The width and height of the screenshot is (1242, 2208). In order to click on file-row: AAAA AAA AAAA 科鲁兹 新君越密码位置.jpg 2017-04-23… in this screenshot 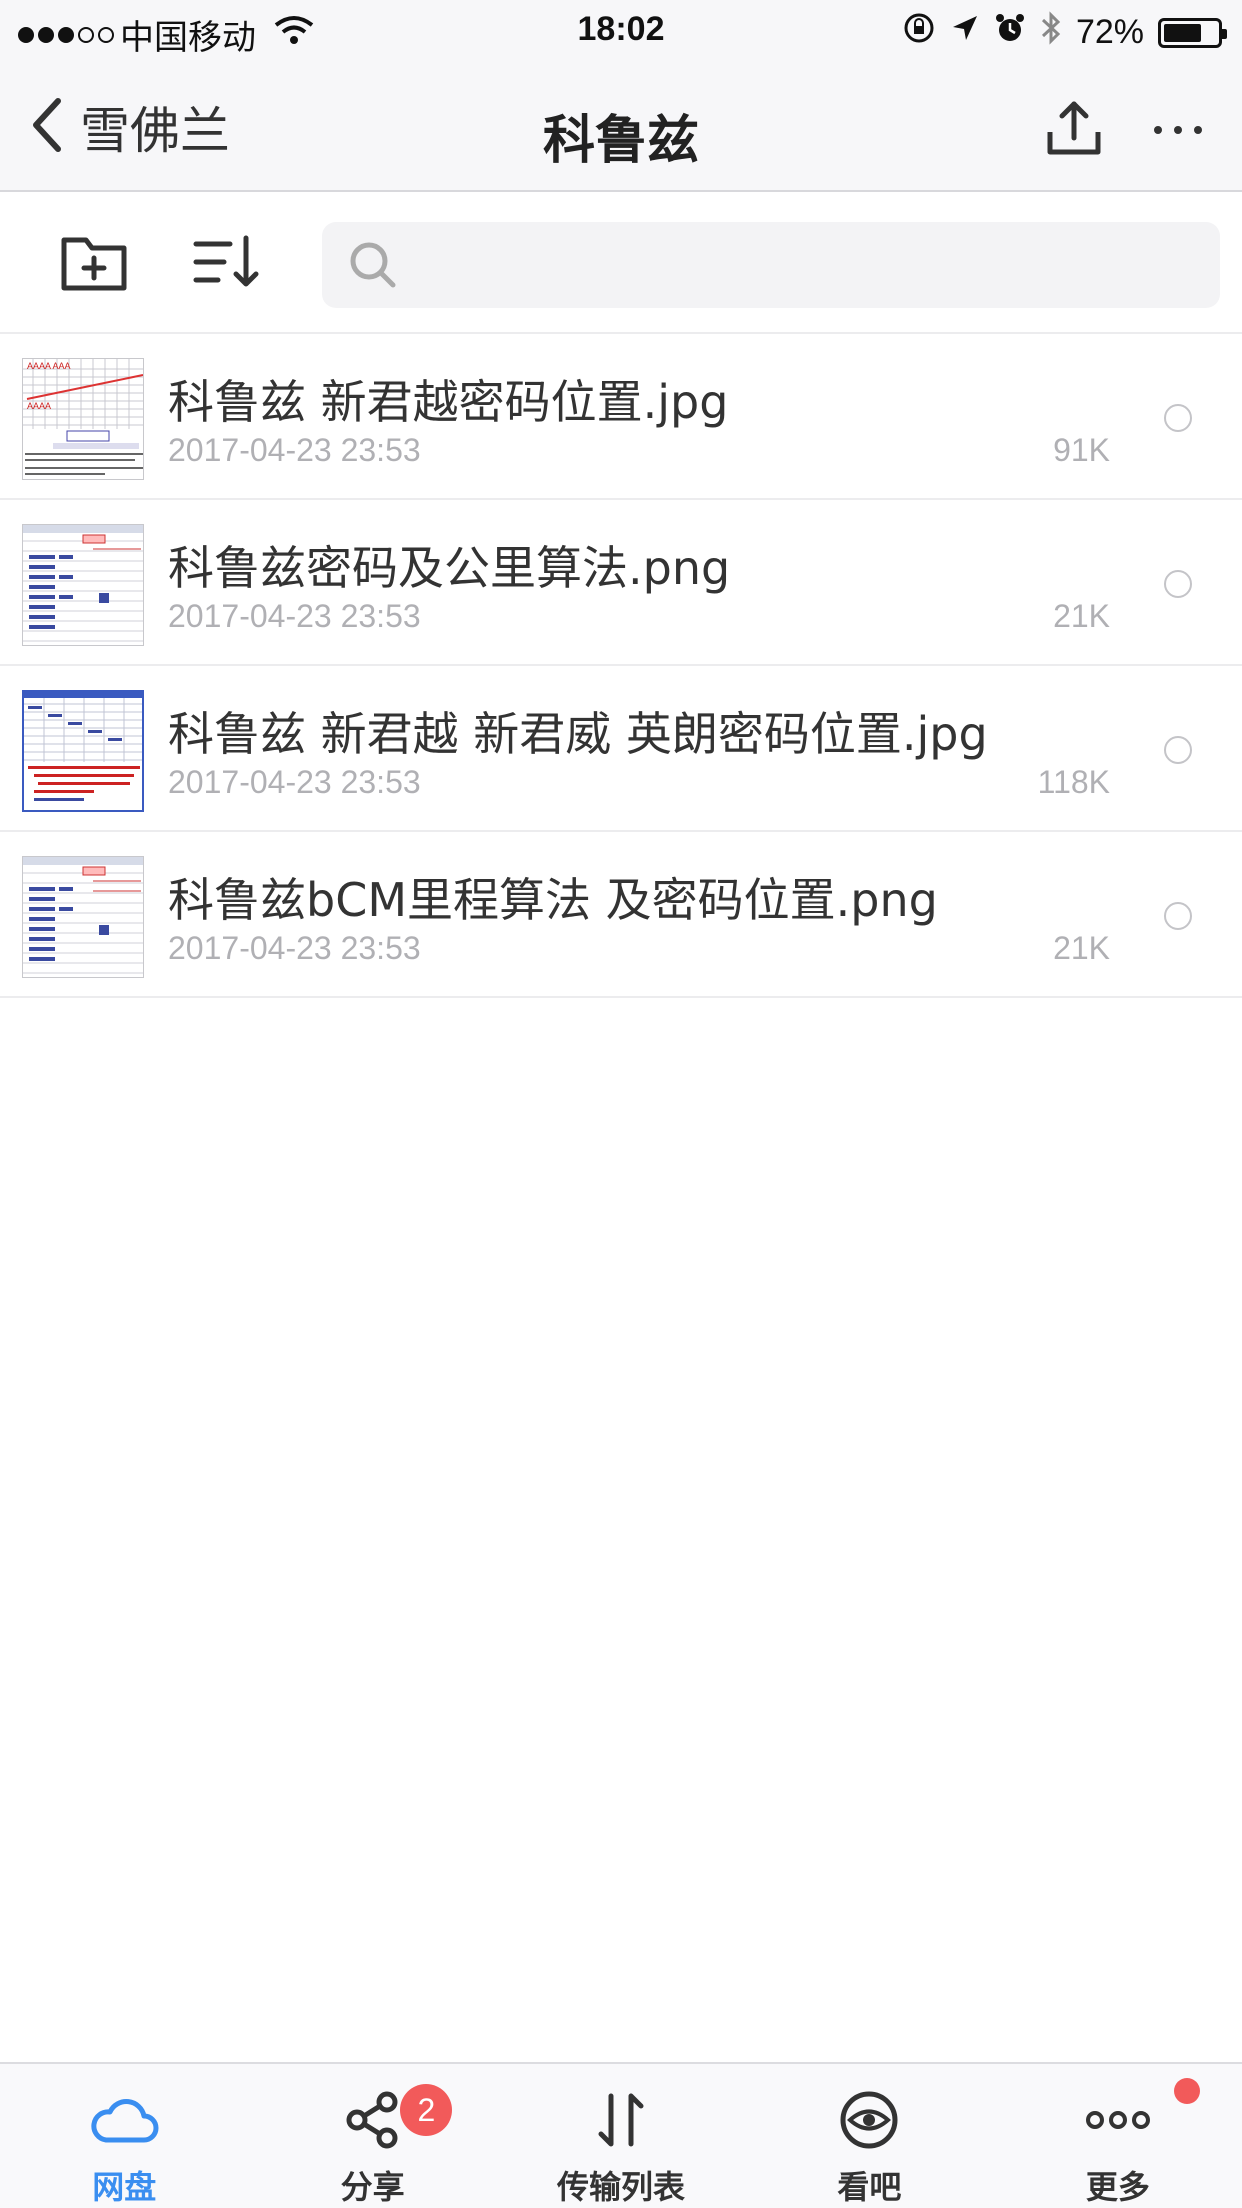, I will do `click(621, 417)`.